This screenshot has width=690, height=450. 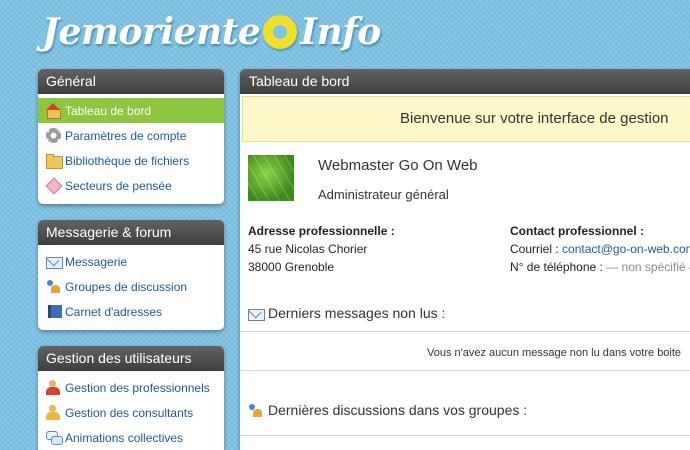 I want to click on site-logo: Jemoriente Info, so click(x=211, y=32).